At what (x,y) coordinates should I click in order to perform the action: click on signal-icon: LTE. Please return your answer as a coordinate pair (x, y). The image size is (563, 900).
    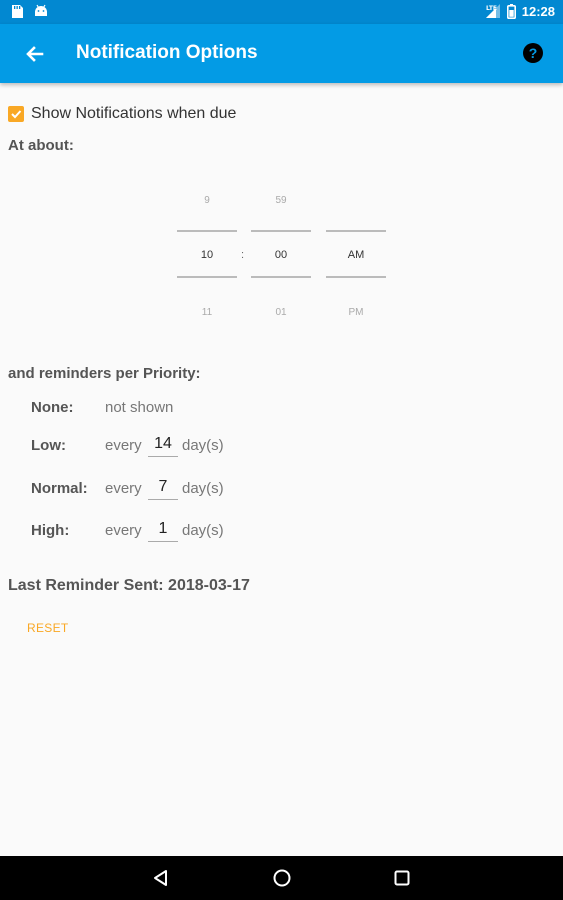
    Looking at the image, I should click on (492, 11).